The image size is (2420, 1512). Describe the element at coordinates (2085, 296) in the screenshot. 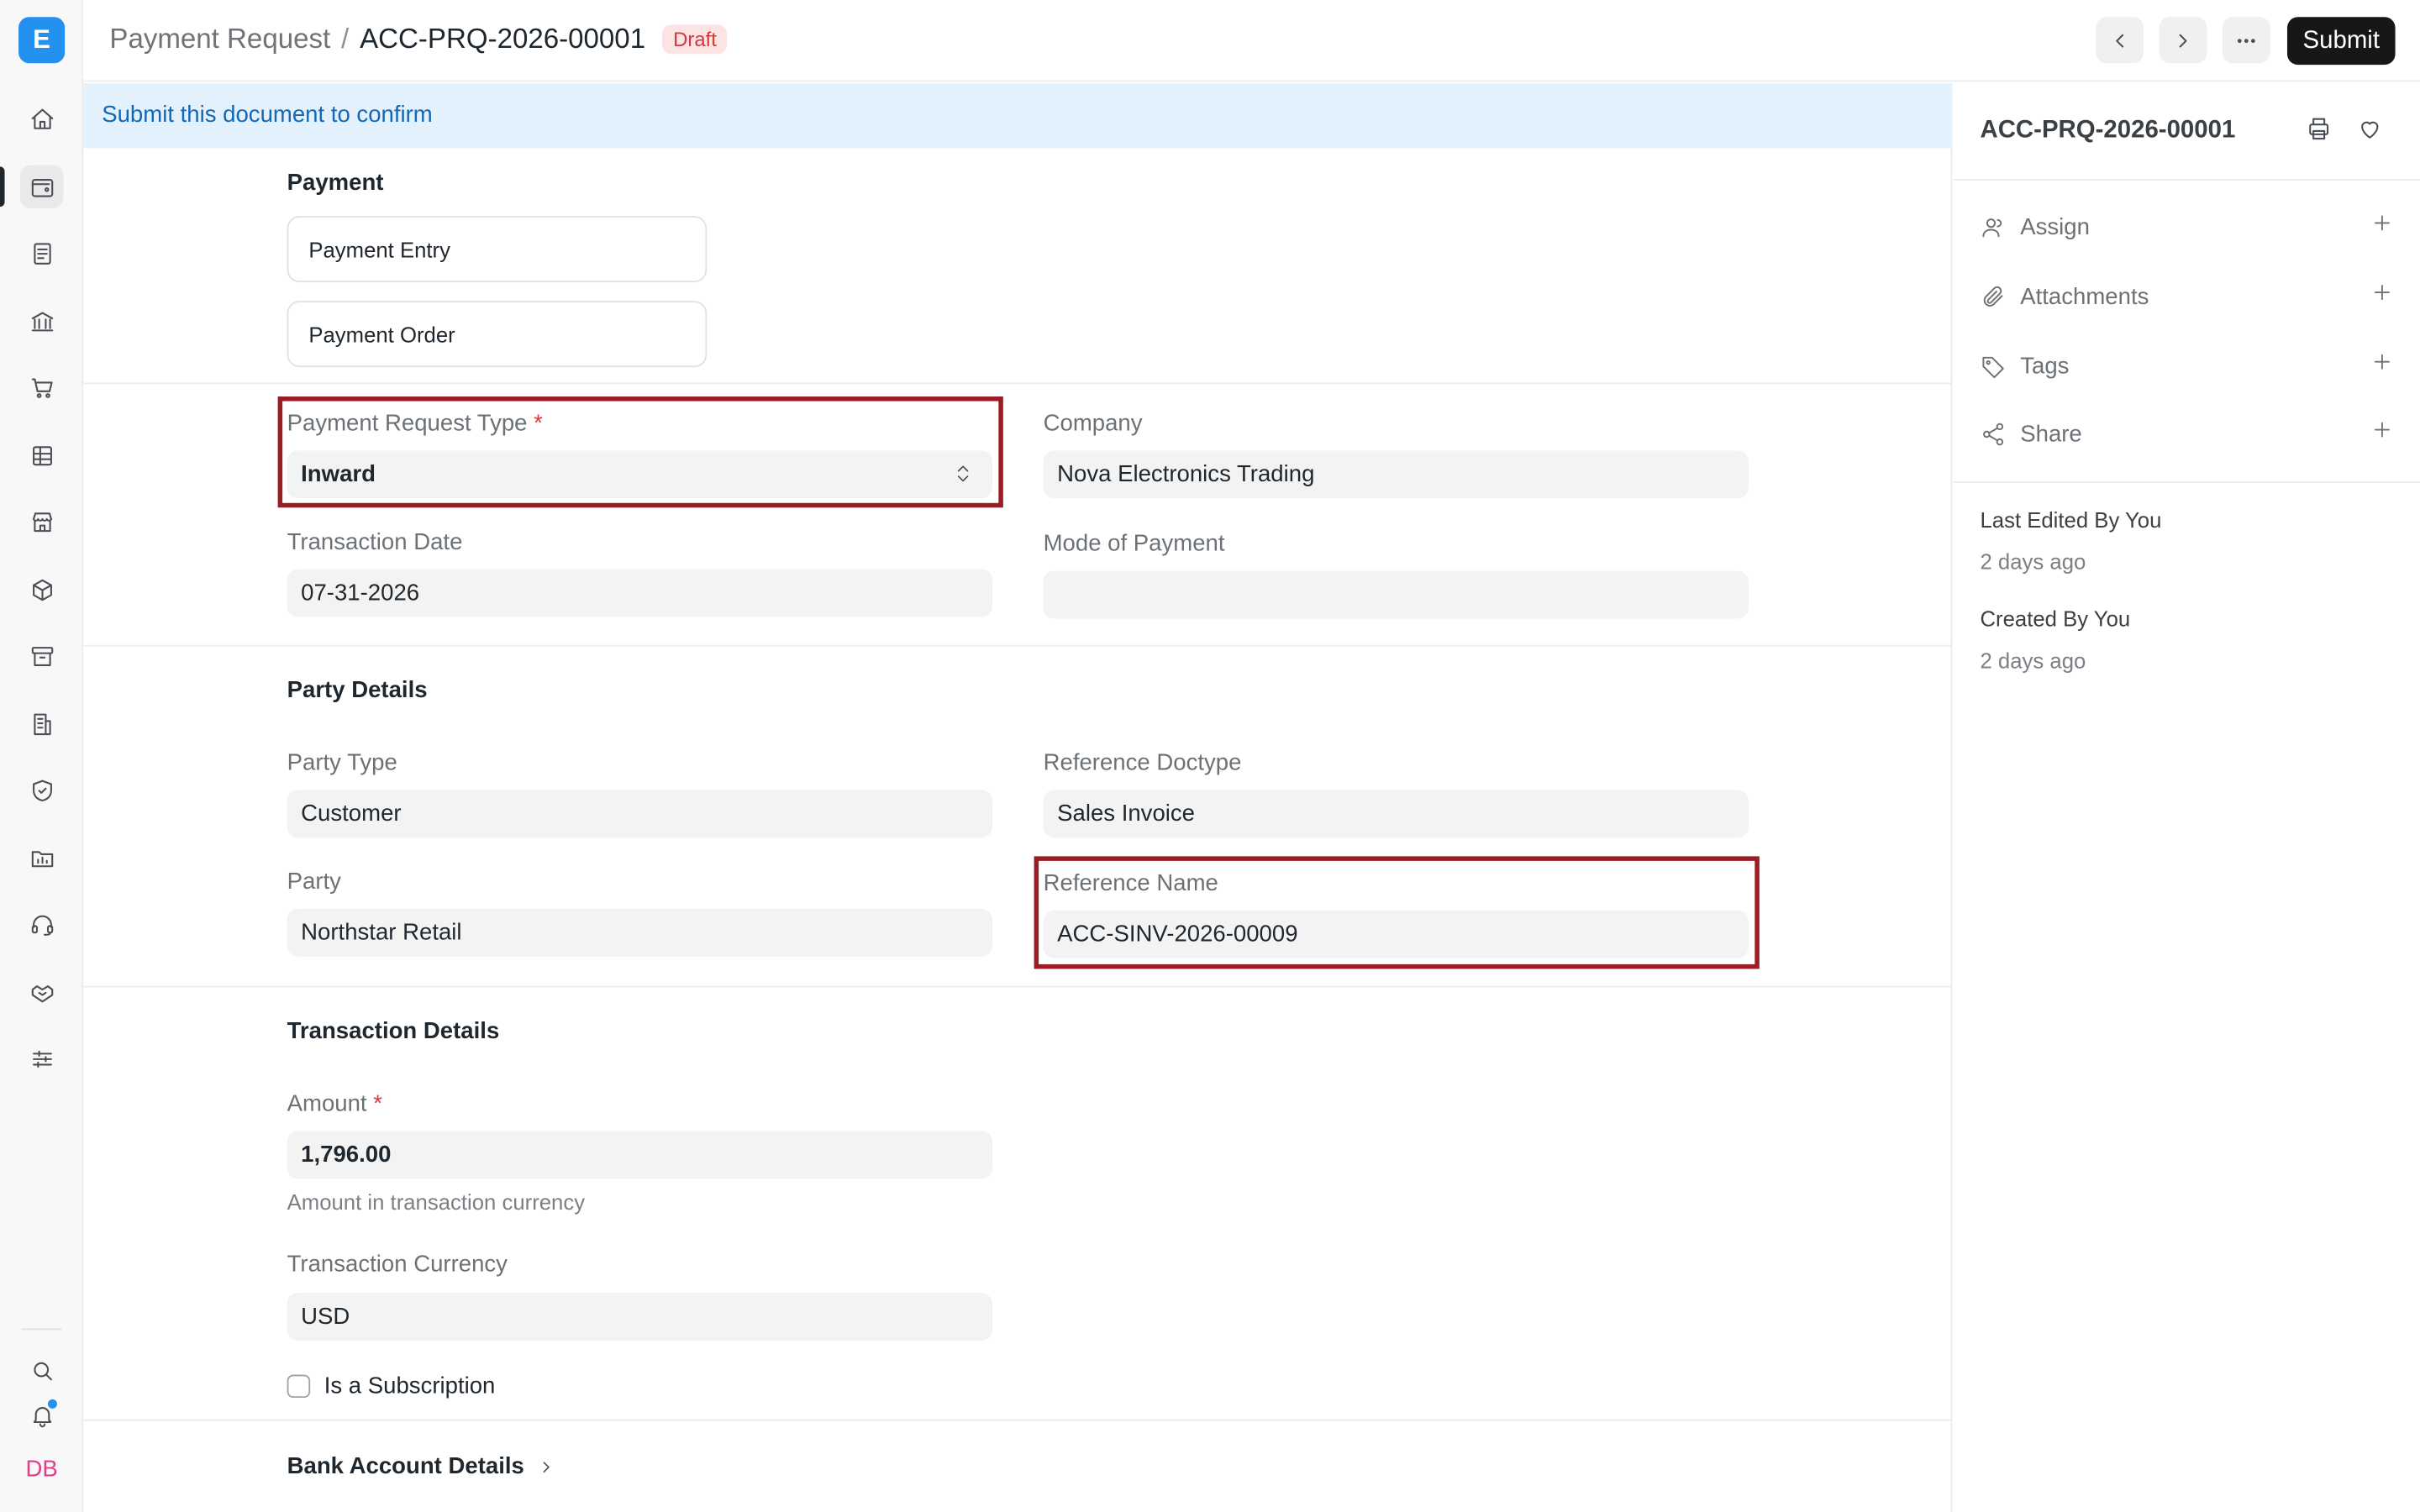

I see `sidebar-item-label: Attachments` at that location.